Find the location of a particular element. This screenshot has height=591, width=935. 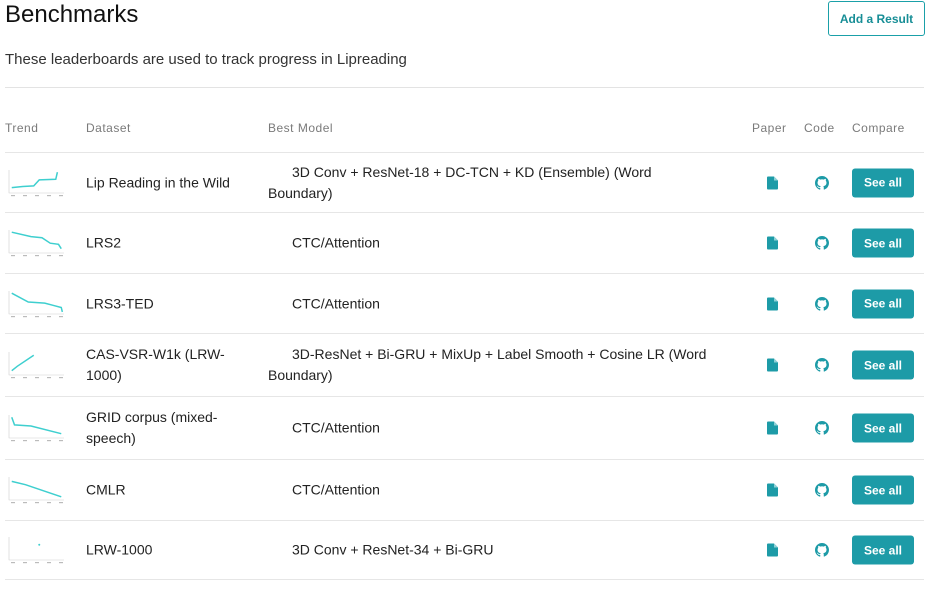

column-header-code: Code is located at coordinates (819, 128).